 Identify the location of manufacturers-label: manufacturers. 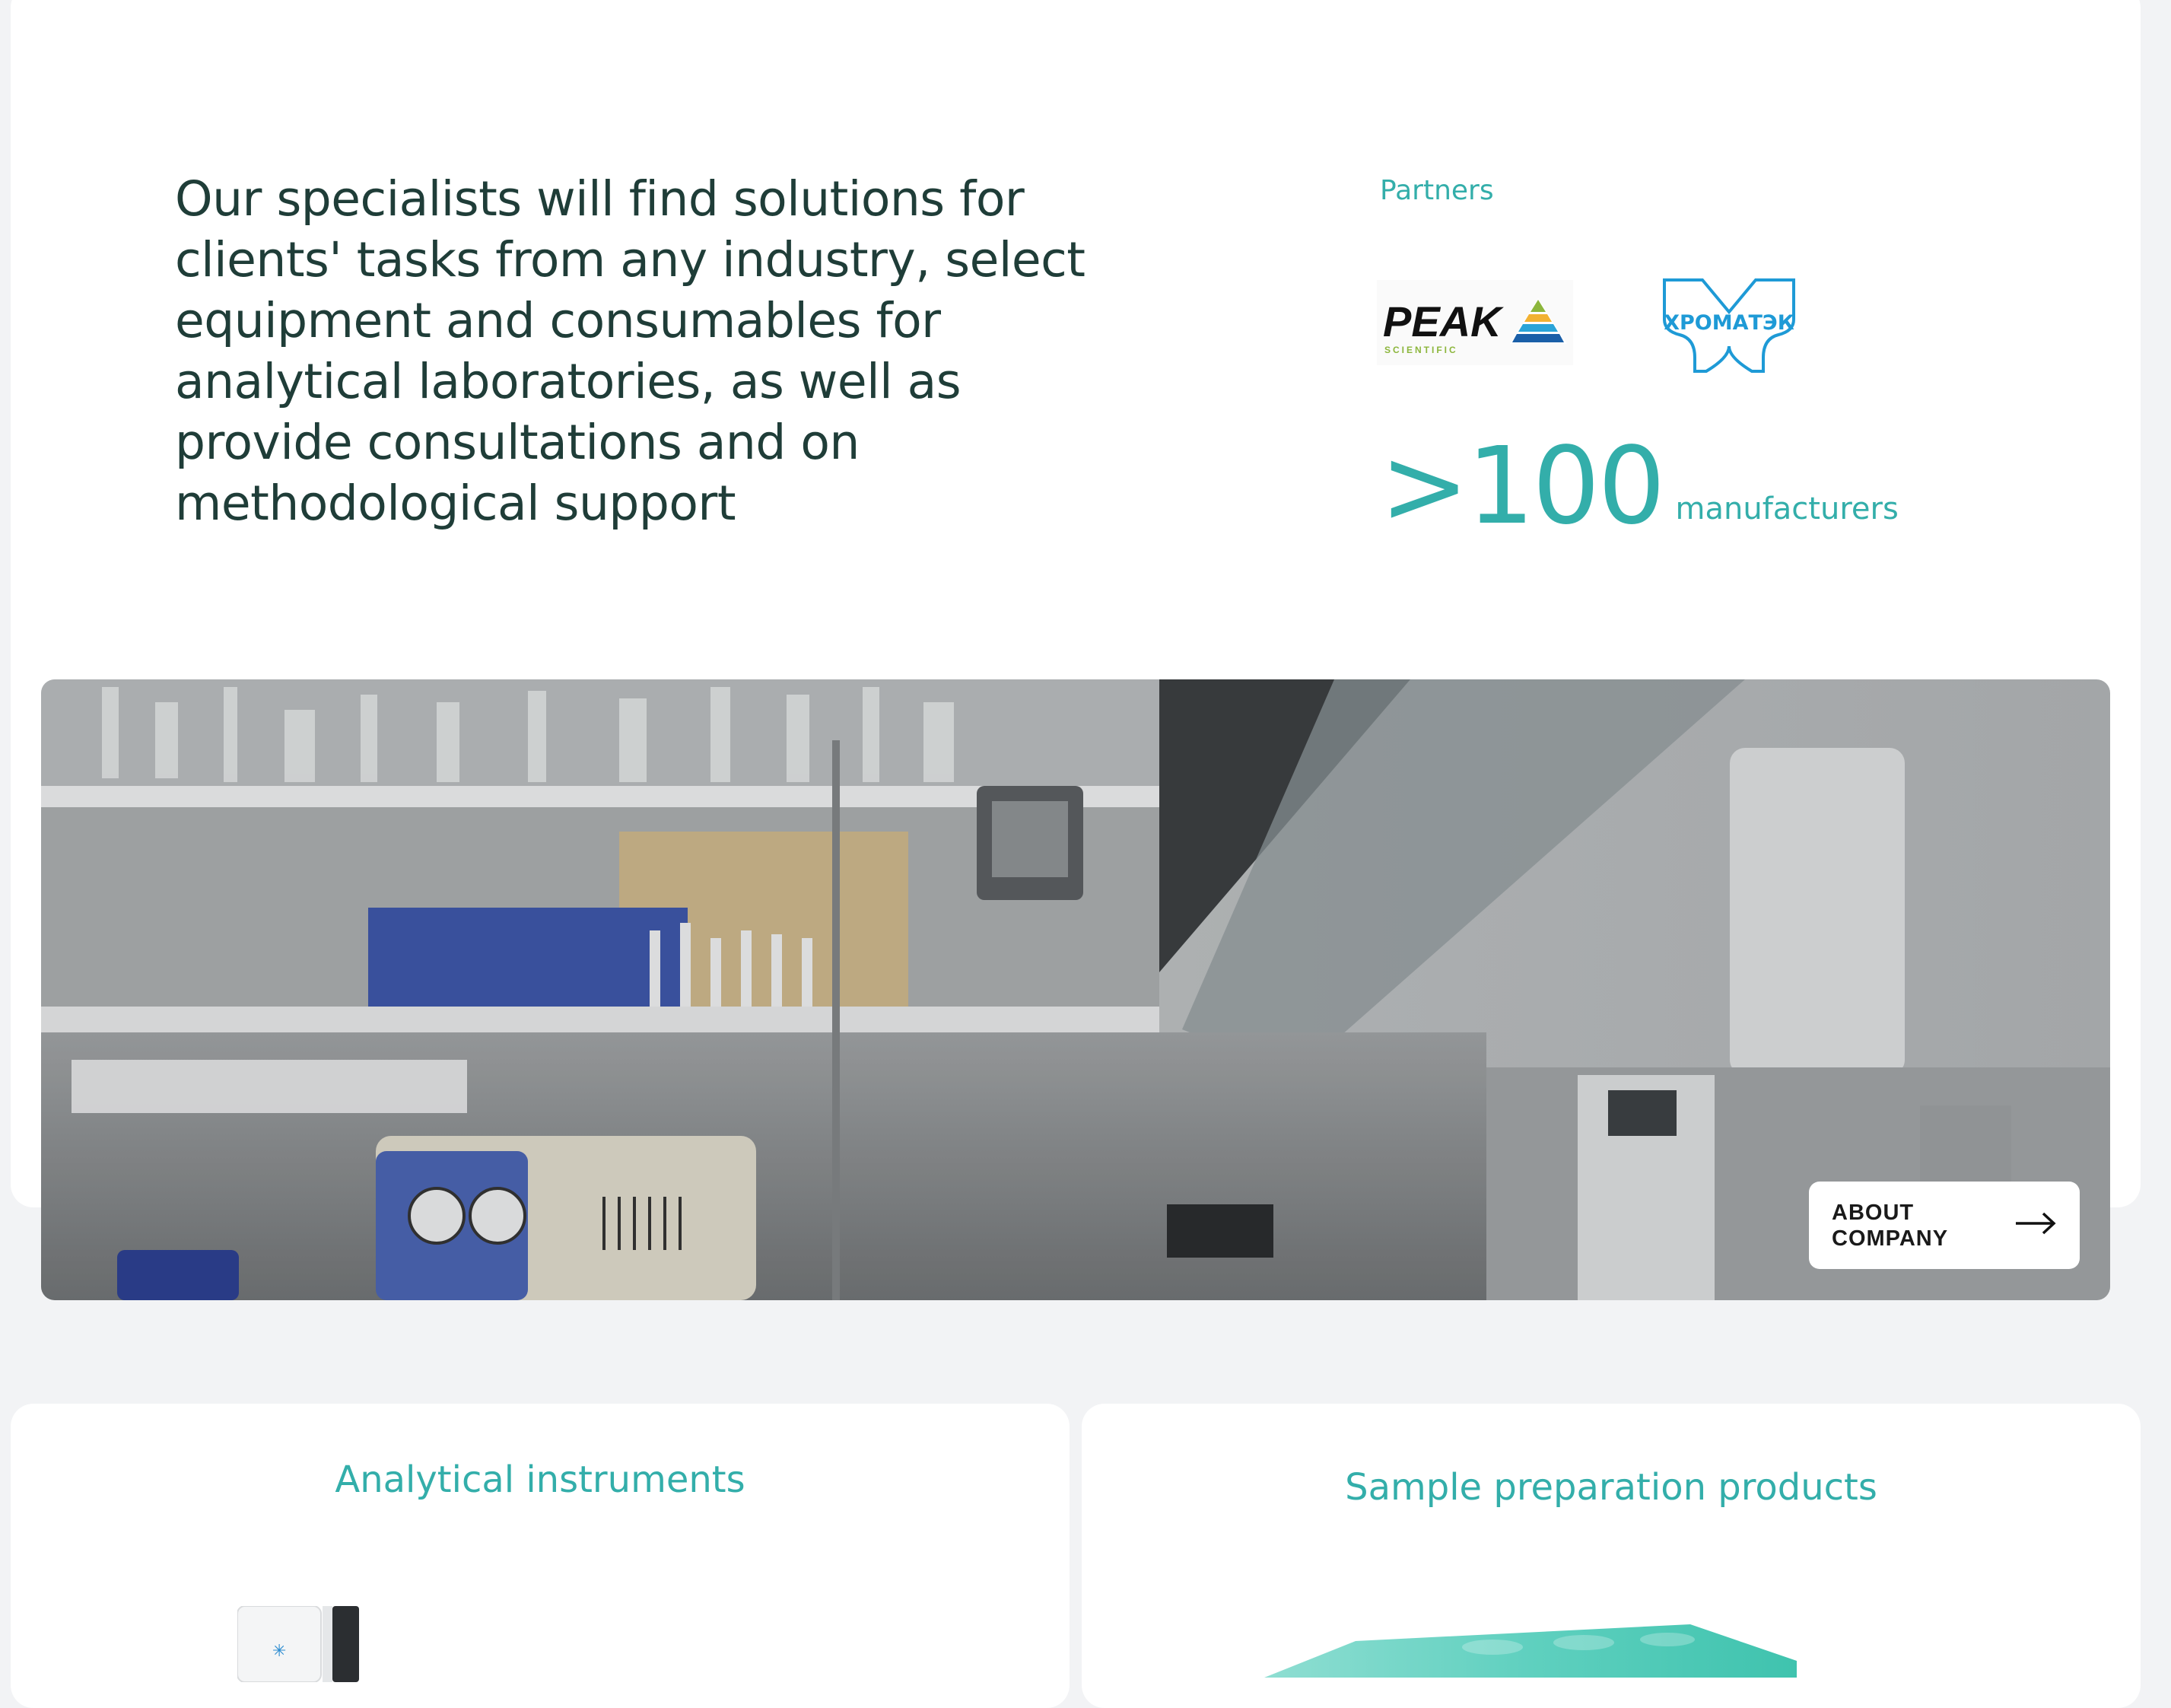
(1787, 509).